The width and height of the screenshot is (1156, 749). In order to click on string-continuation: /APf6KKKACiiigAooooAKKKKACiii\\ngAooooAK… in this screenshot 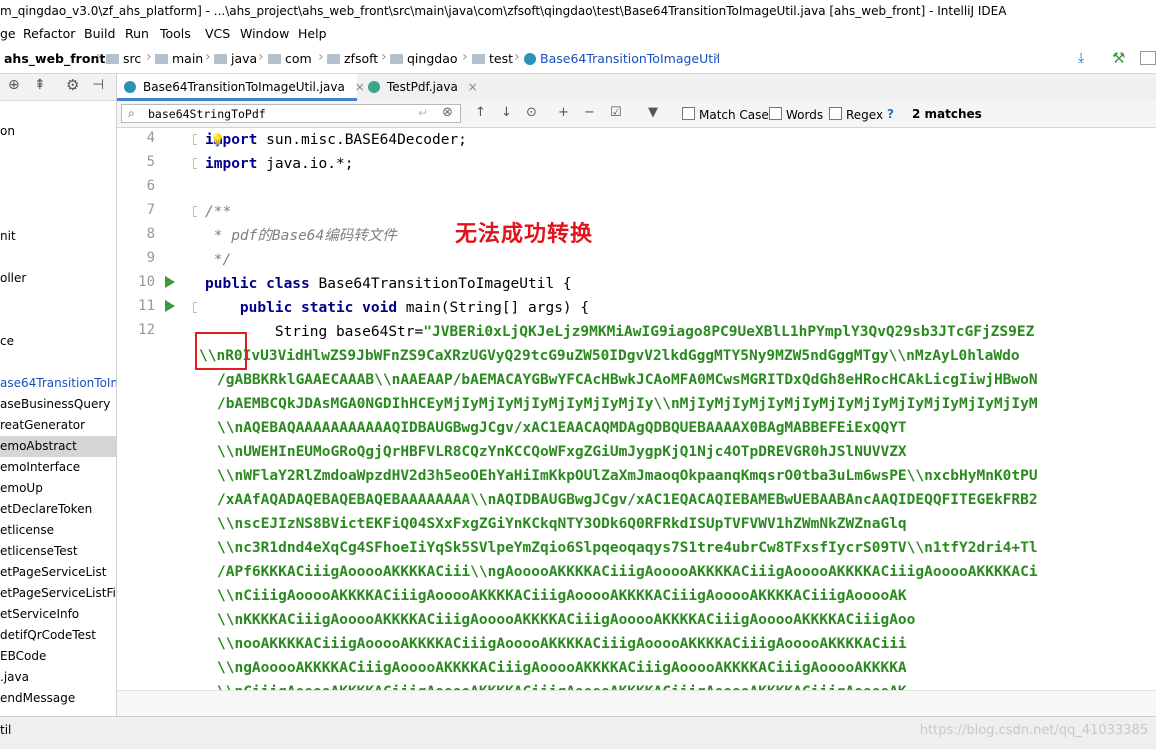, I will do `click(627, 572)`.